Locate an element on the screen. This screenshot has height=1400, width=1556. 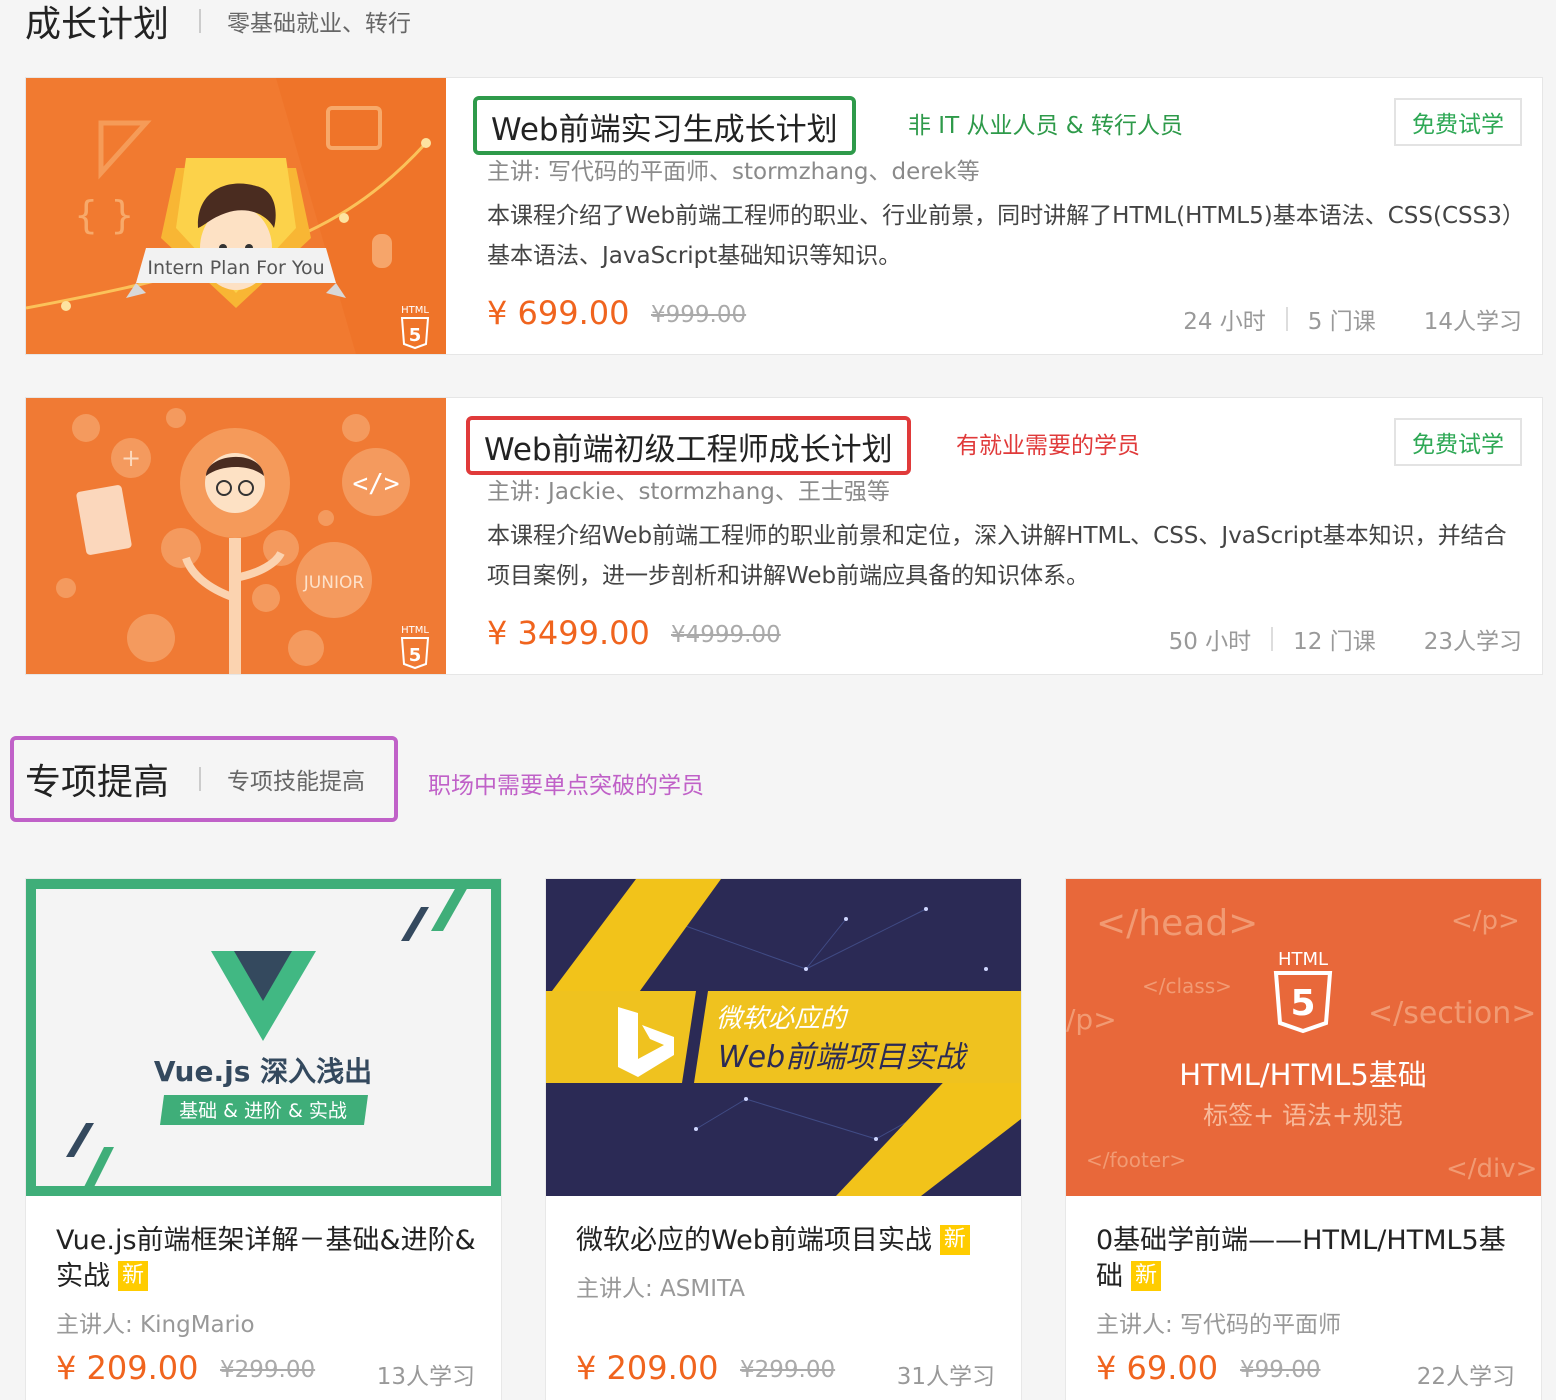
svg-text: /p> is located at coordinates (1091, 1019).